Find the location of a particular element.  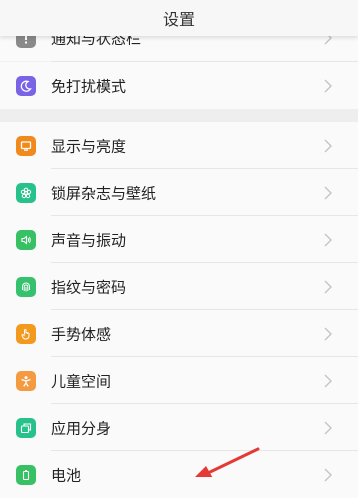

fingerprint-icon is located at coordinates (26, 286).